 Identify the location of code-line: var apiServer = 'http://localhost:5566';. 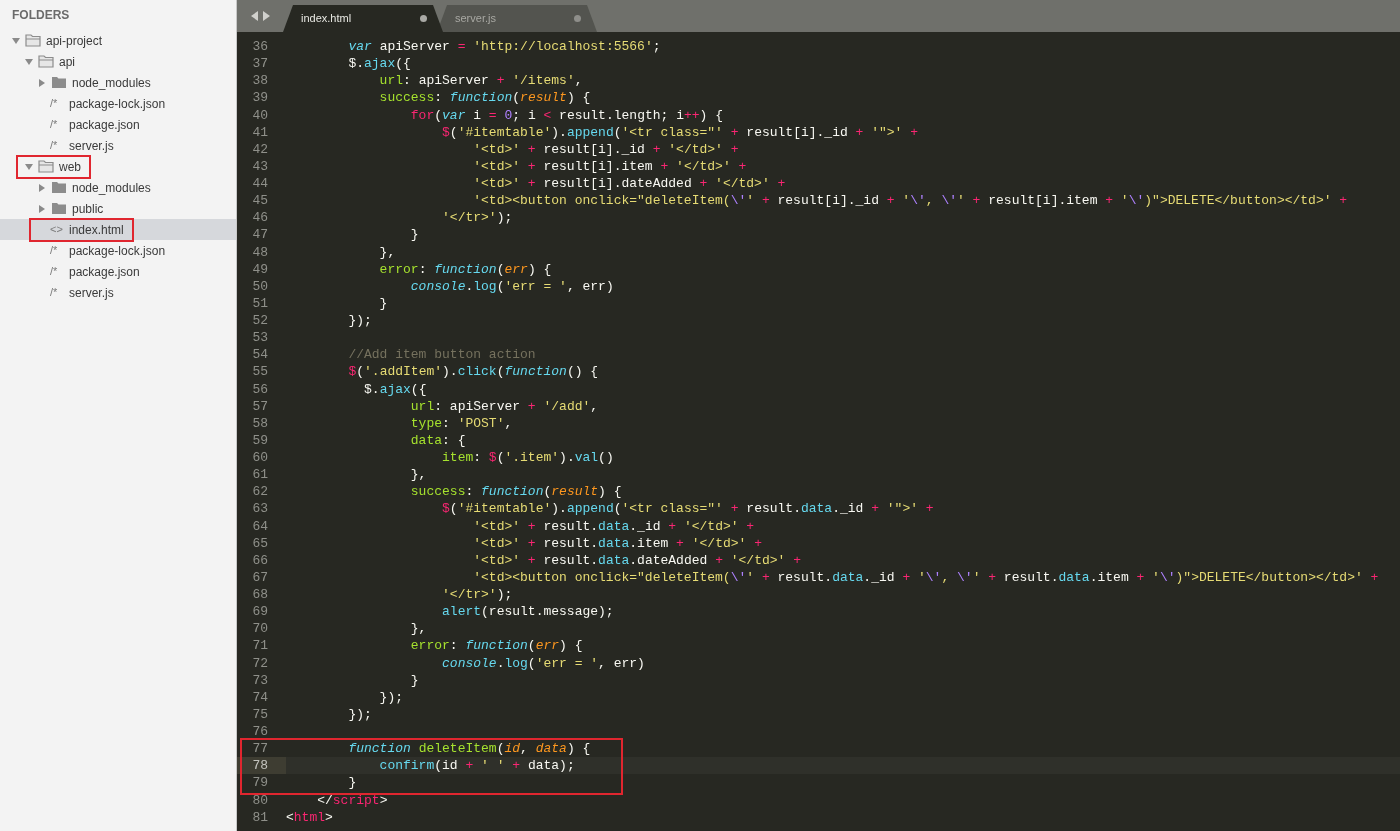
(504, 47).